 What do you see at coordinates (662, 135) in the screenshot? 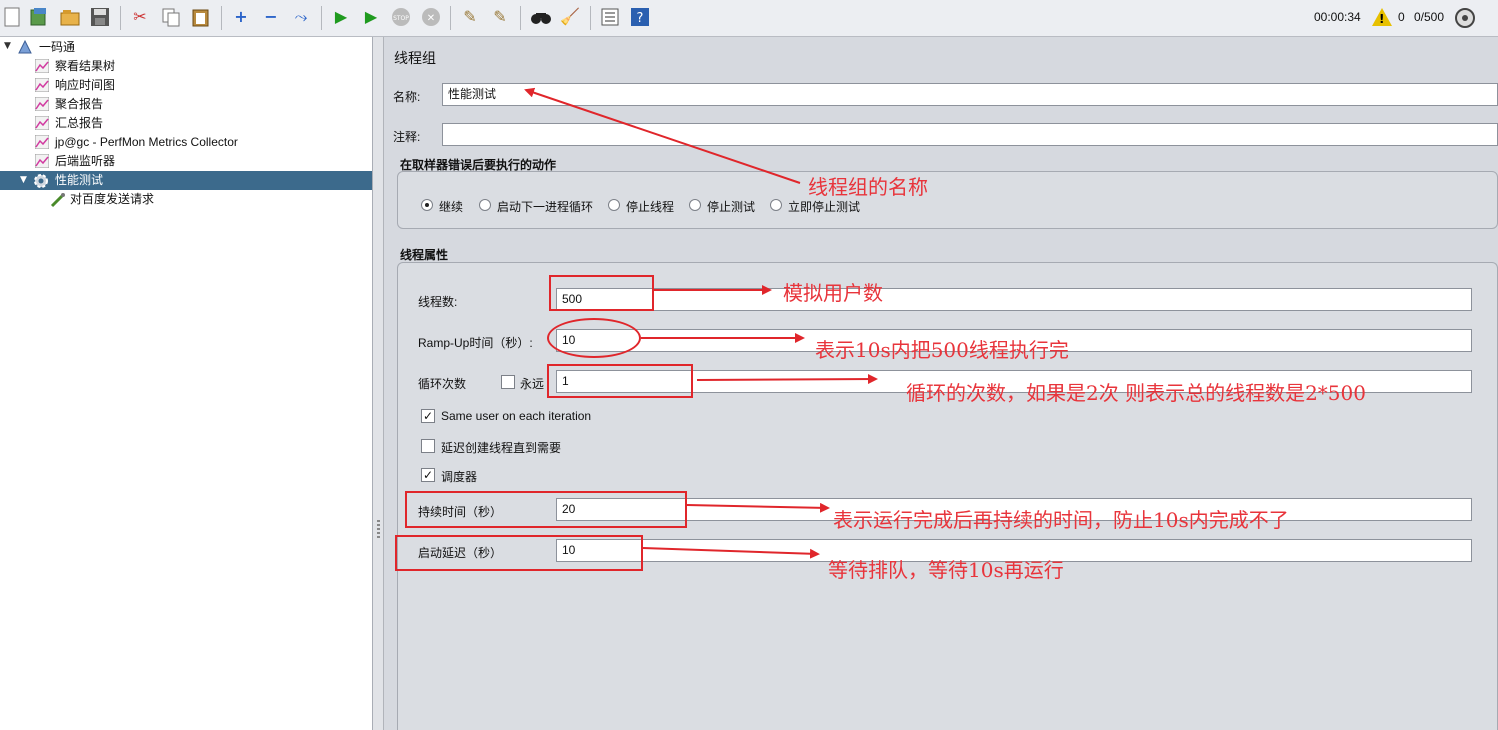
I see `arrow-name` at bounding box center [662, 135].